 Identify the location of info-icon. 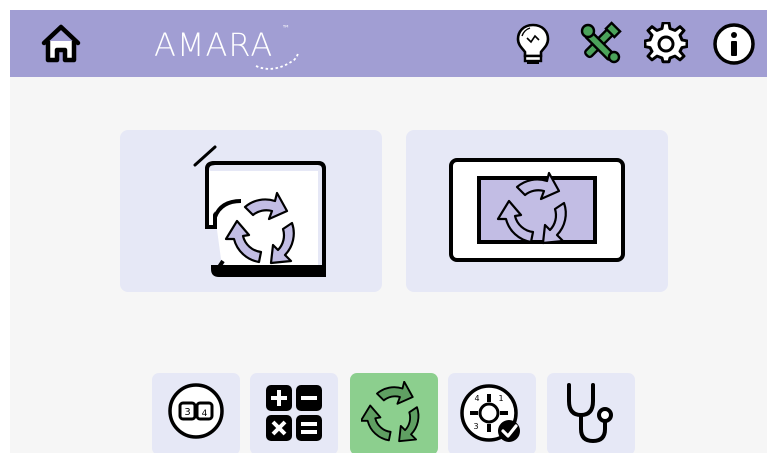
(734, 44).